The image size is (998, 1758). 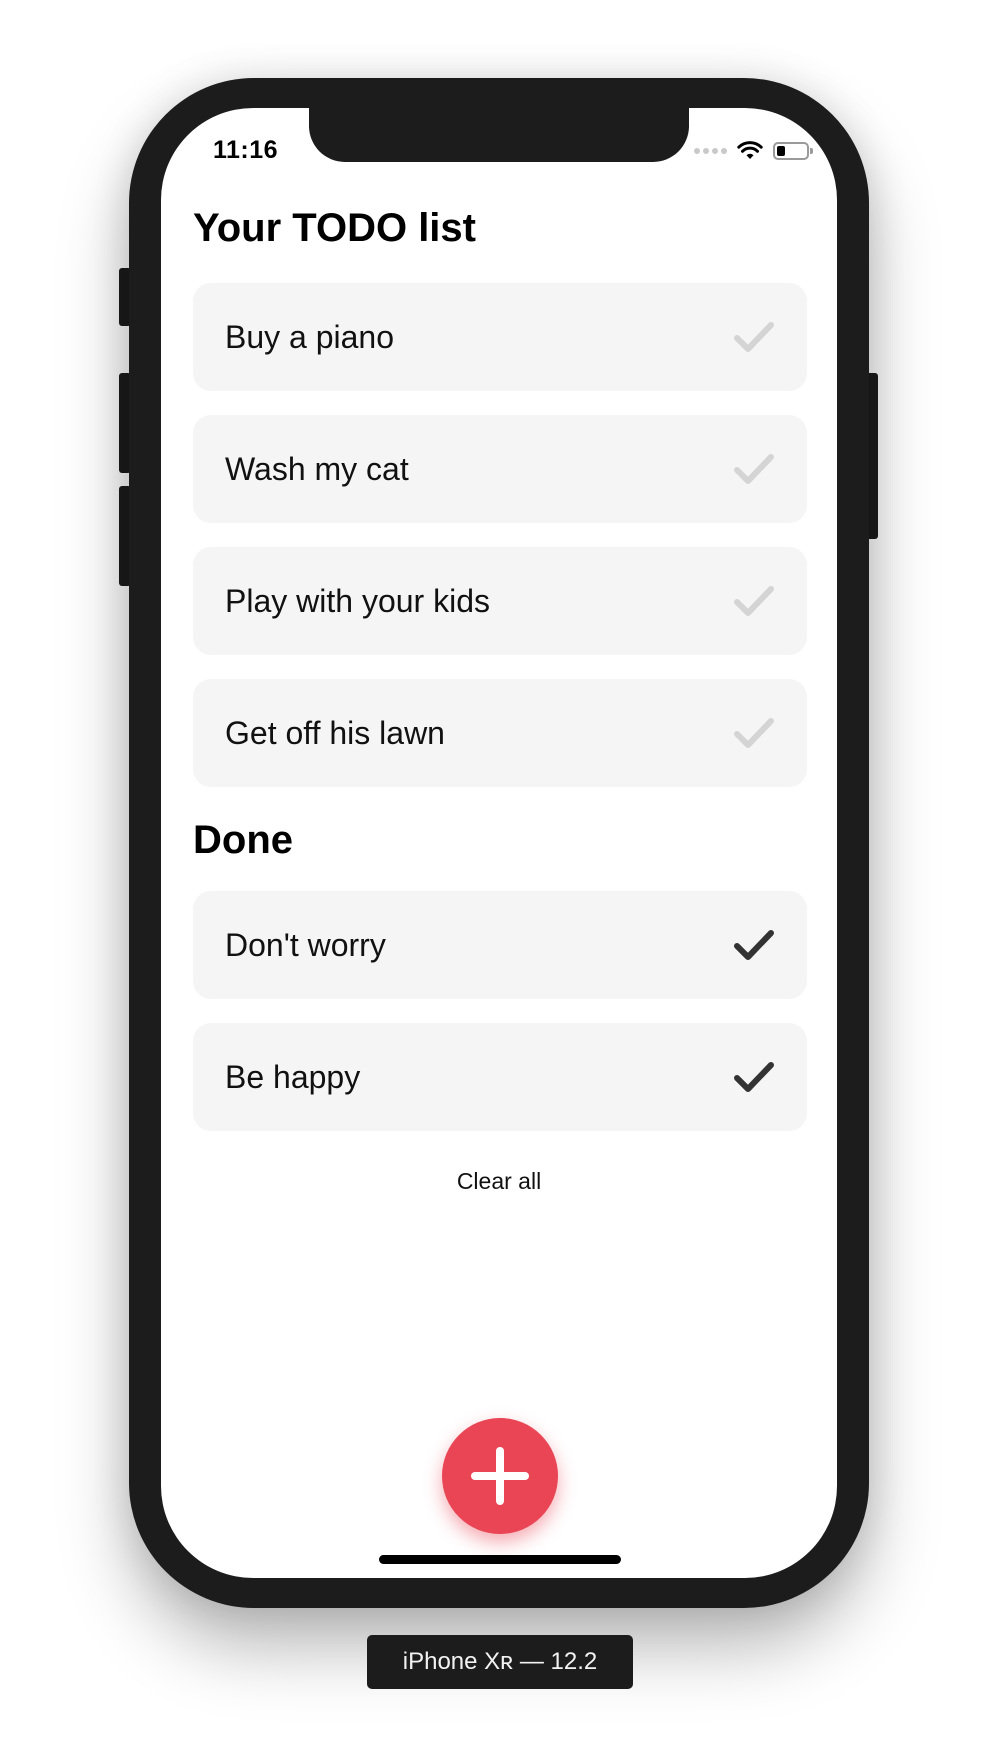 What do you see at coordinates (500, 733) in the screenshot?
I see `todo-item: Get off his lawn` at bounding box center [500, 733].